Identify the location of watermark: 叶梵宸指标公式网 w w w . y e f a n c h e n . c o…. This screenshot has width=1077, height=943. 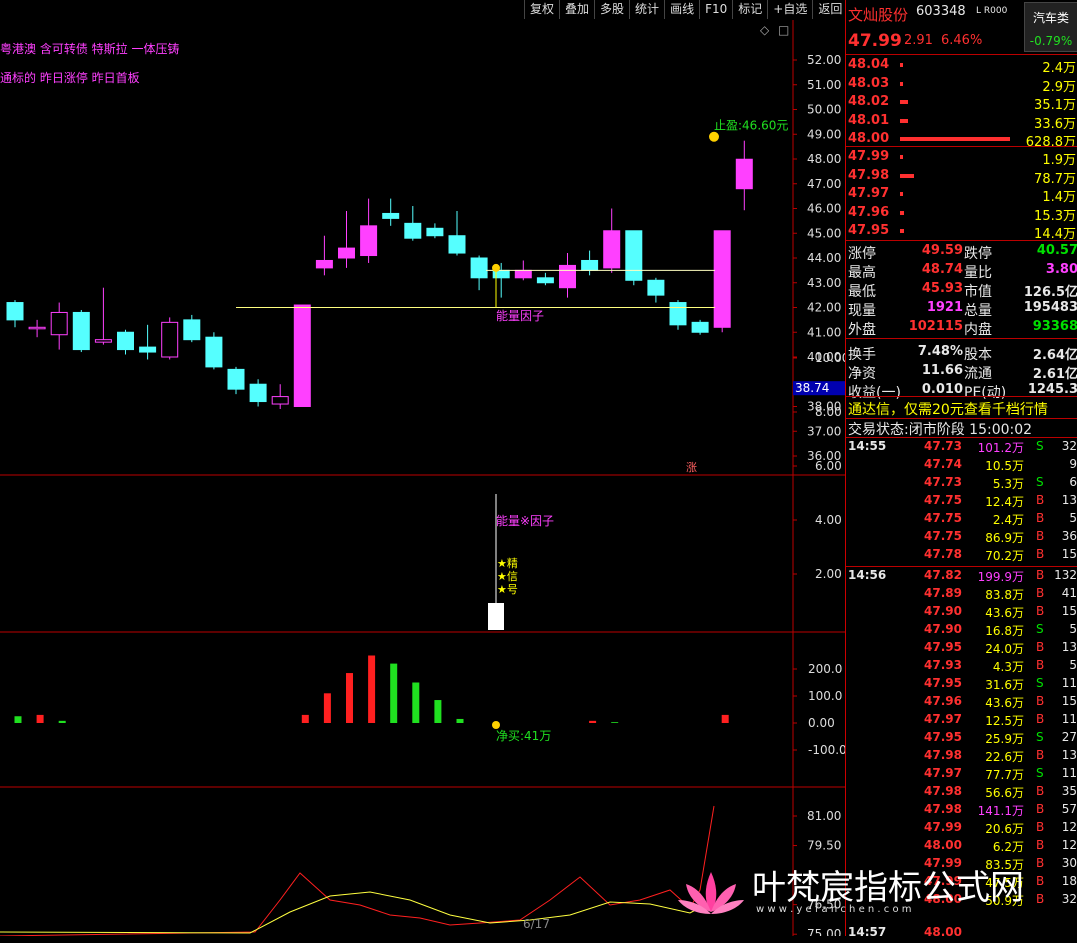
(866, 893).